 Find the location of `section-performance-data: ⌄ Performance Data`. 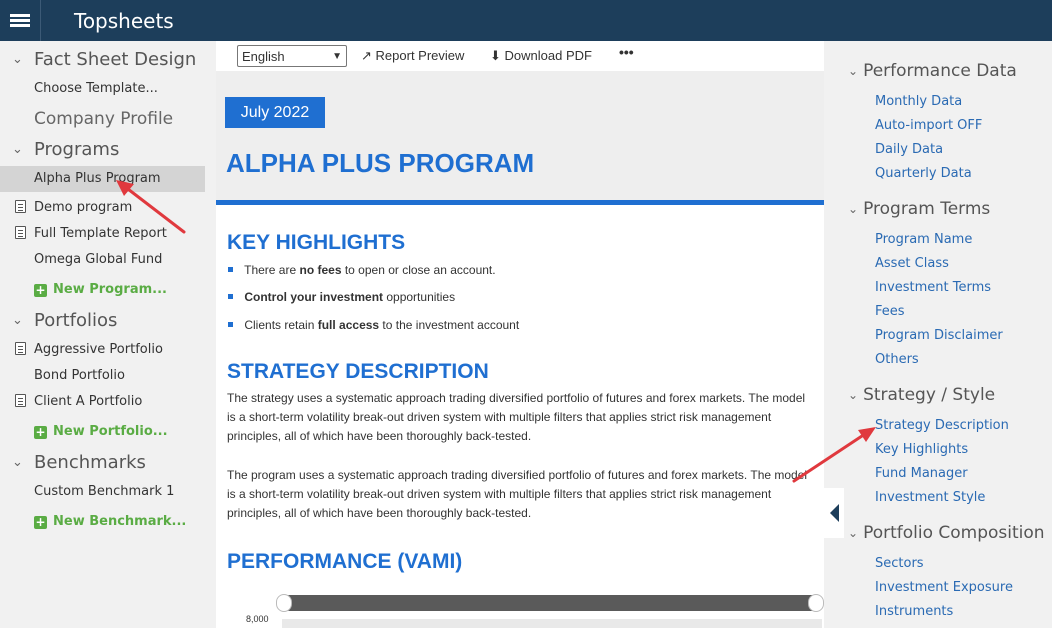

section-performance-data: ⌄ Performance Data is located at coordinates (932, 71).